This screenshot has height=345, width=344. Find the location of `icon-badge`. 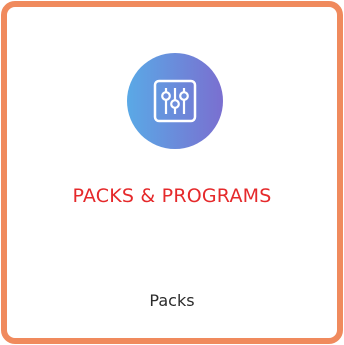

icon-badge is located at coordinates (175, 101).